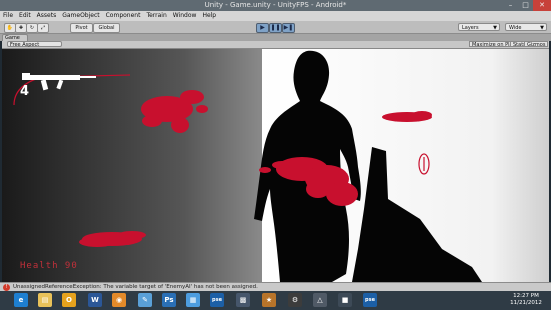 The height and width of the screenshot is (310, 551). I want to click on layout-dropdown: Wide ▼, so click(526, 27).